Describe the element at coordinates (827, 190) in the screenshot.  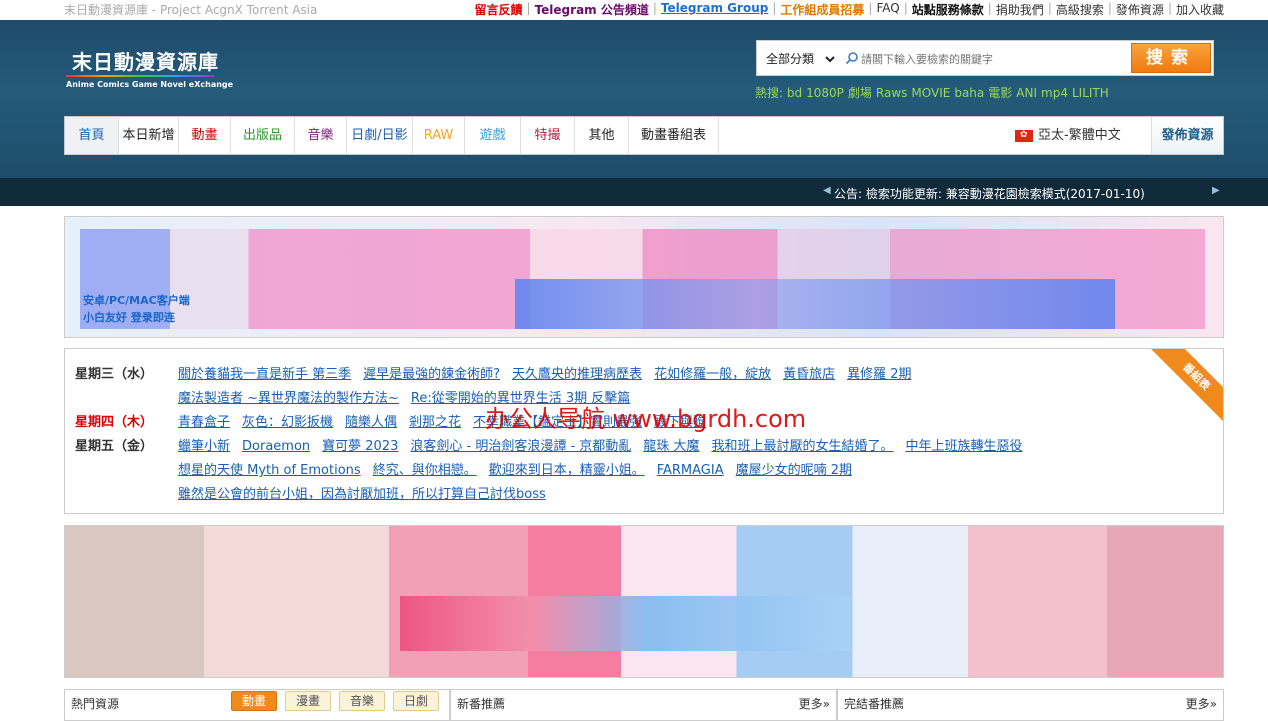
I see `prev-arrow-icon: ◀` at that location.